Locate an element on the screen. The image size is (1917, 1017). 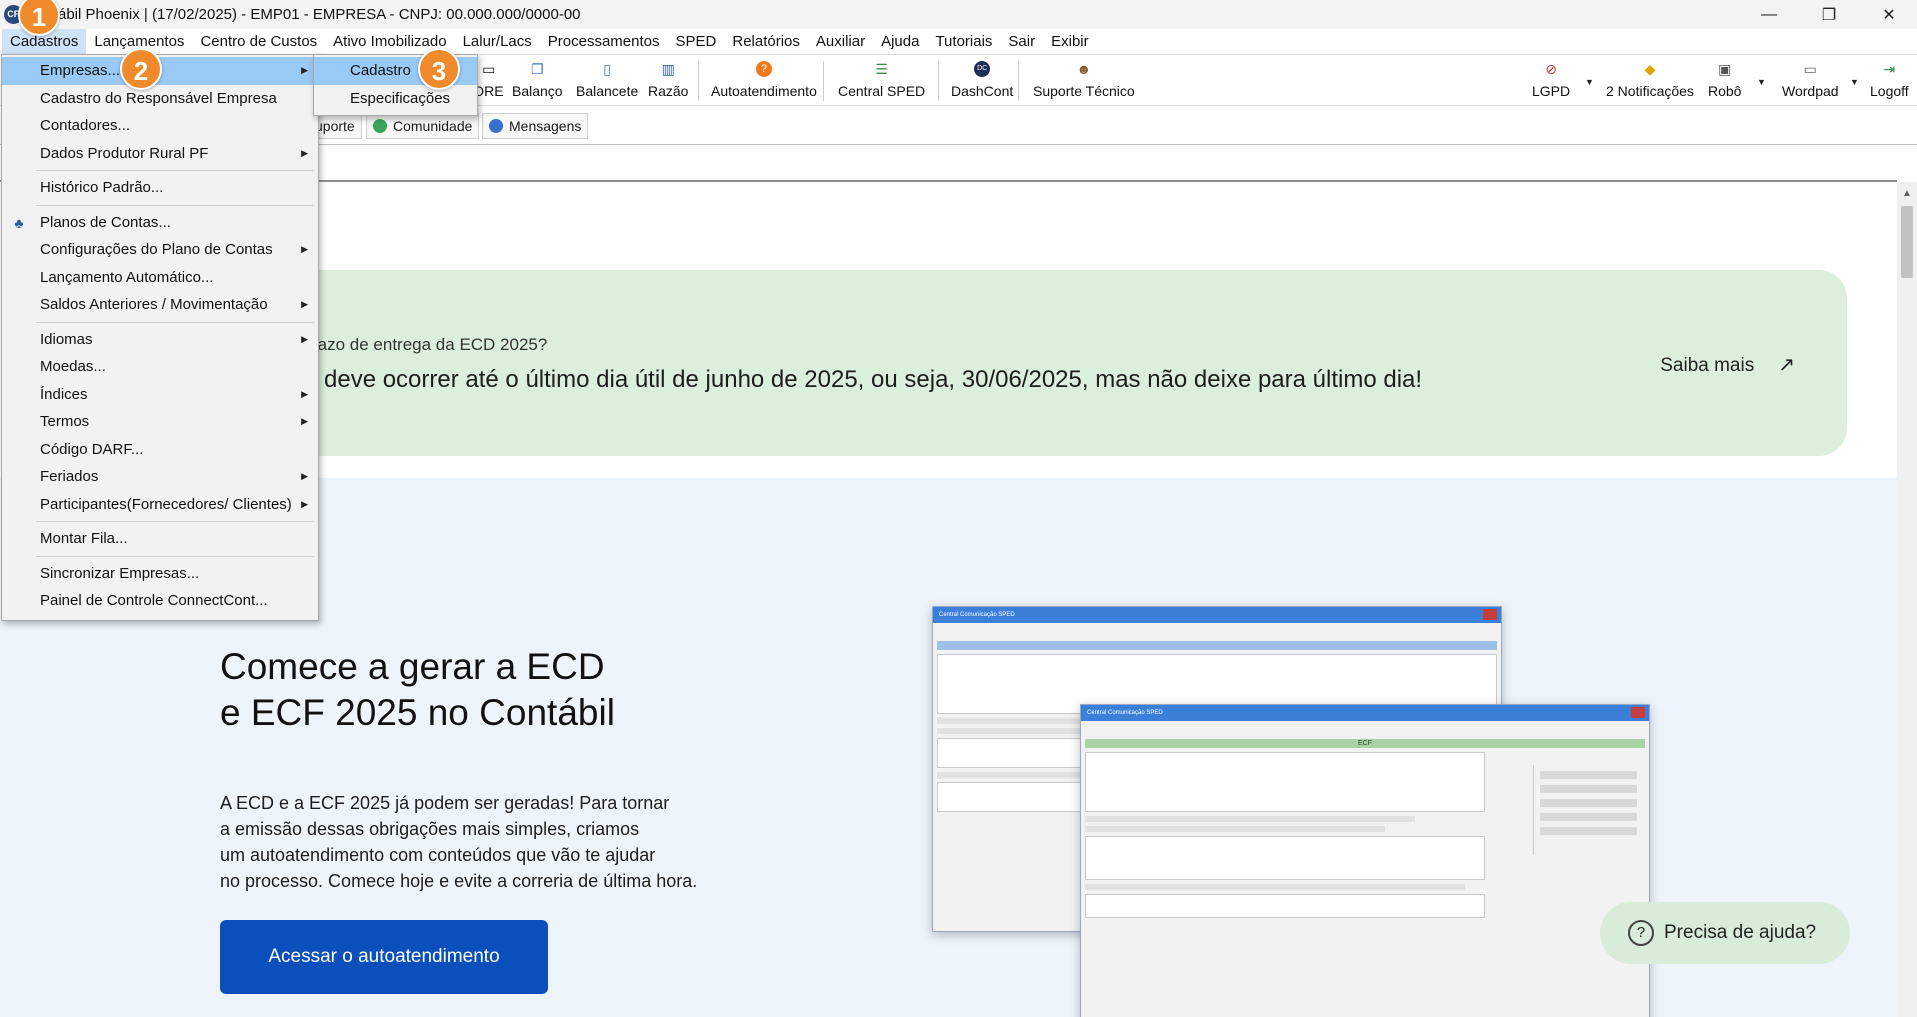
tool-razao: ▥ Razão is located at coordinates (668, 82).